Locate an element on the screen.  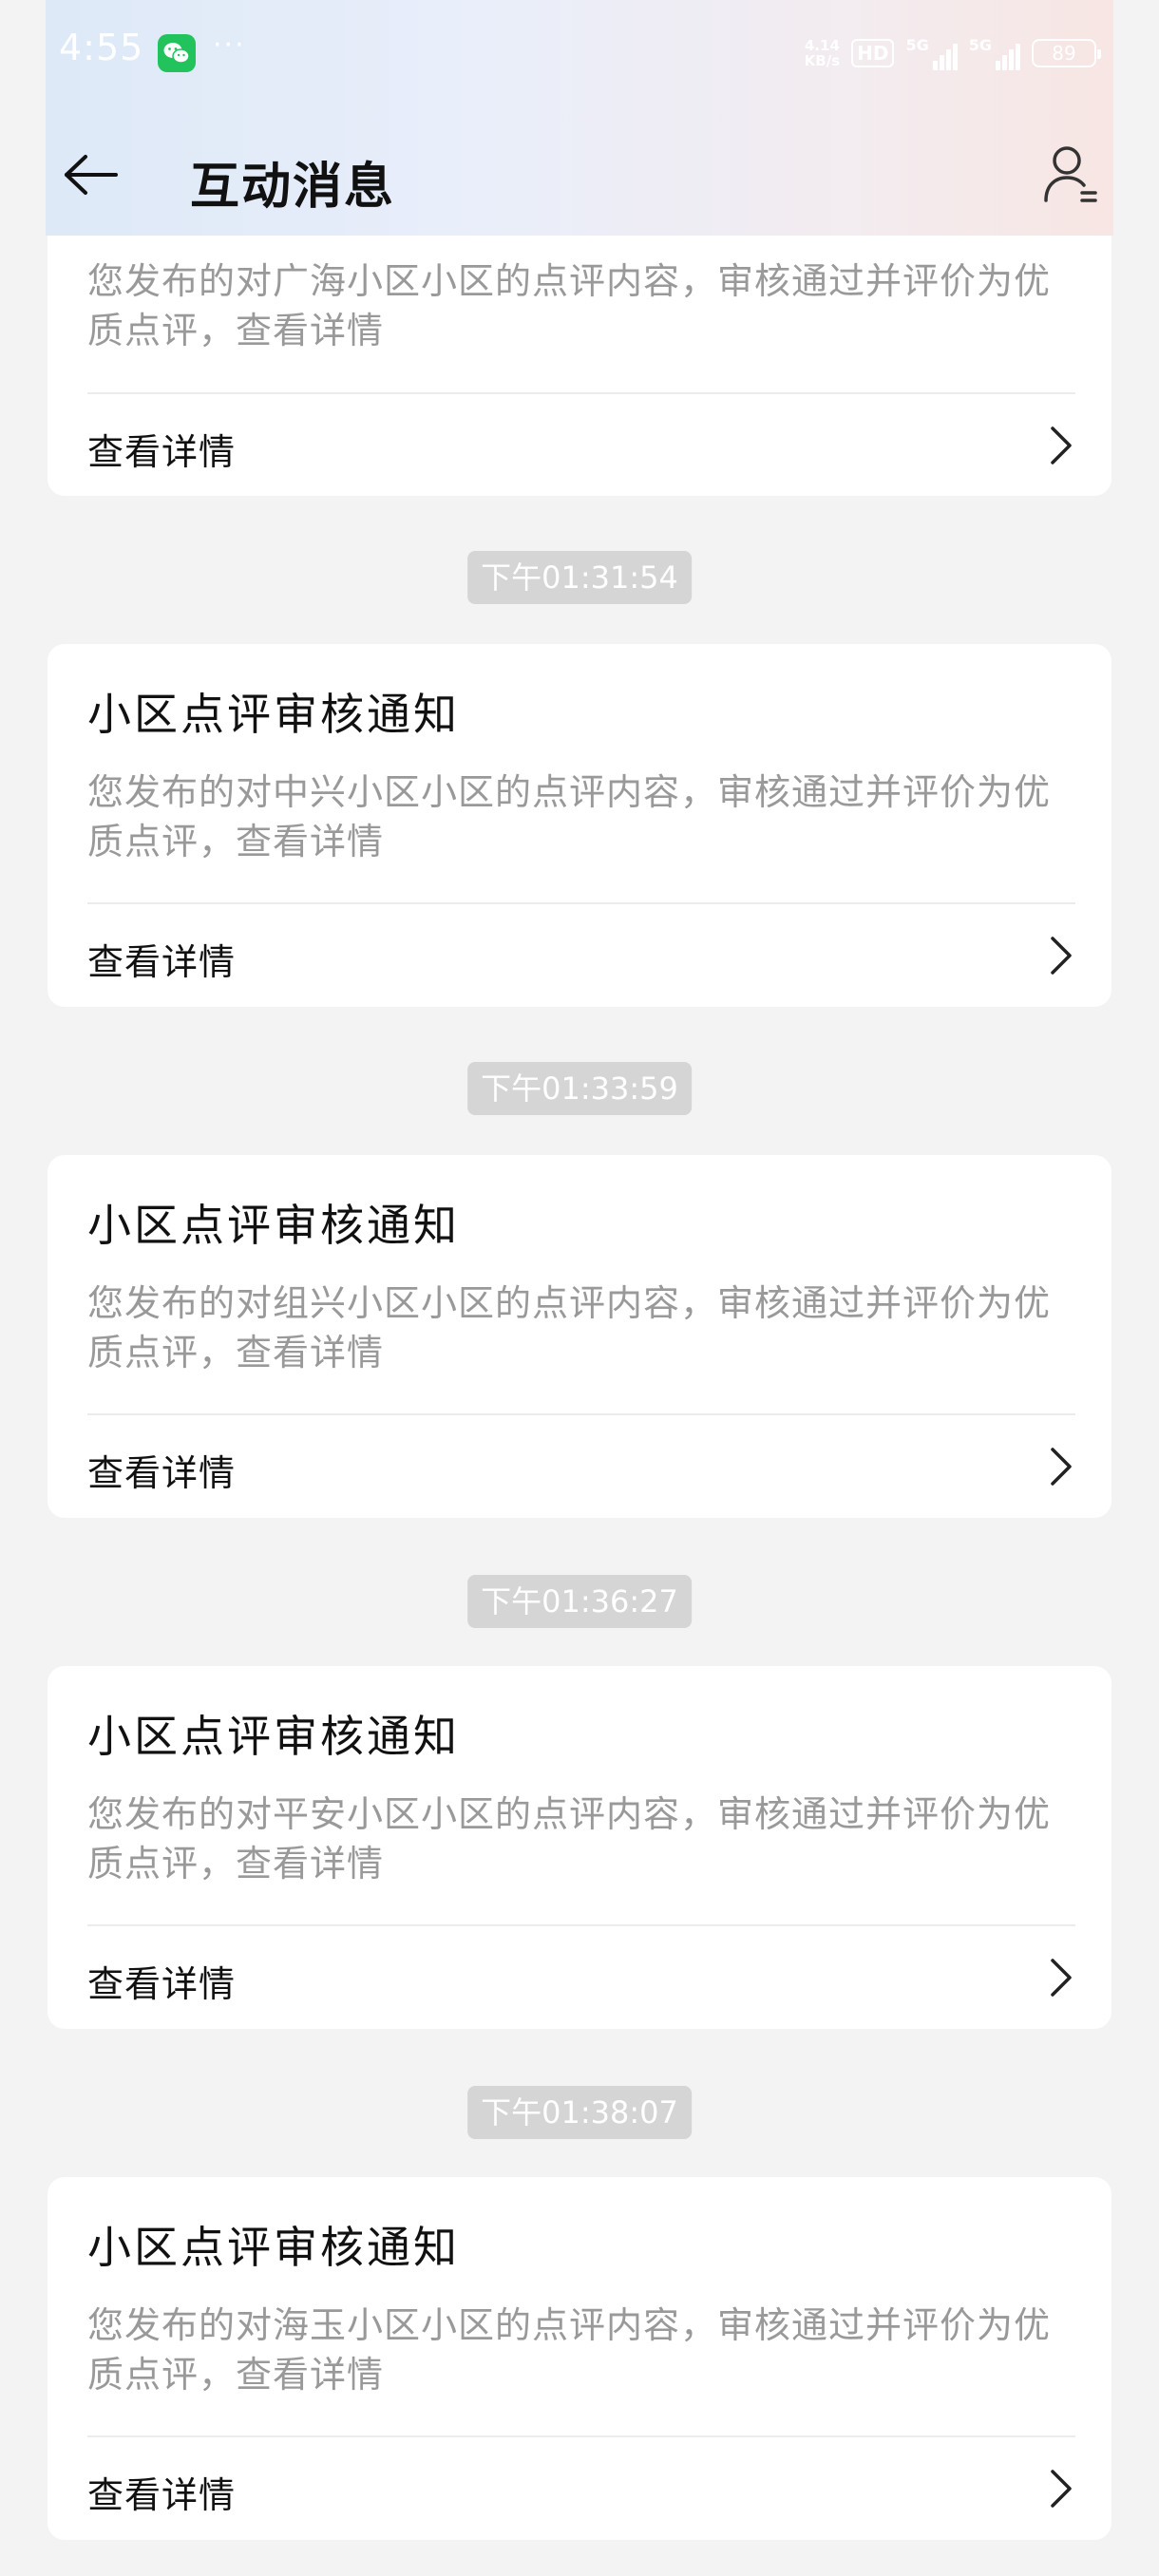
app-header: 4:55 ··· 4.14 KB/s HD 5G 5G 89 互动消息 is located at coordinates (579, 118).